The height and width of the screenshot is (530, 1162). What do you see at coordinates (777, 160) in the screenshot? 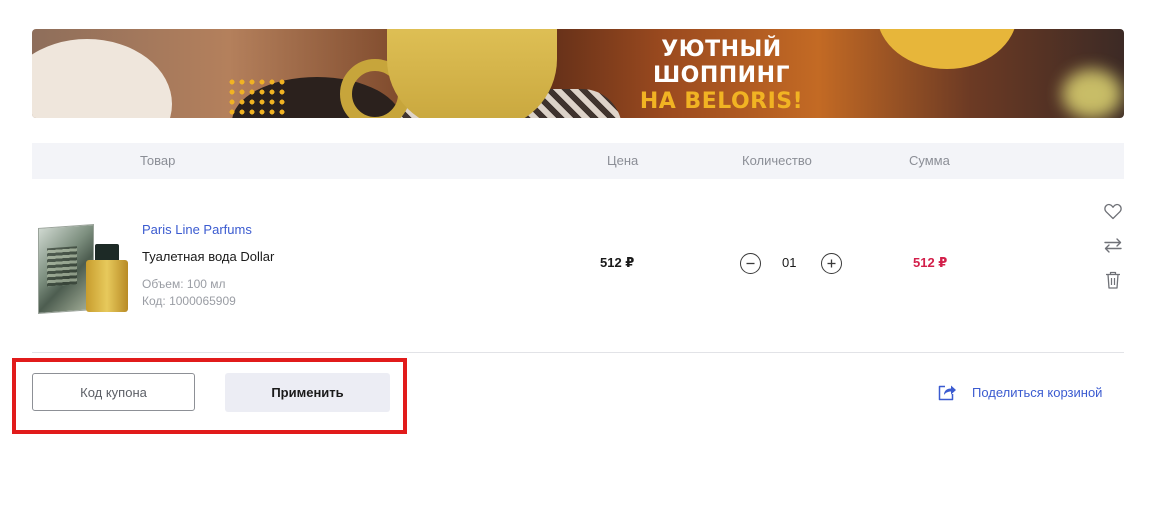
I see `column-header-quantity: Количество` at bounding box center [777, 160].